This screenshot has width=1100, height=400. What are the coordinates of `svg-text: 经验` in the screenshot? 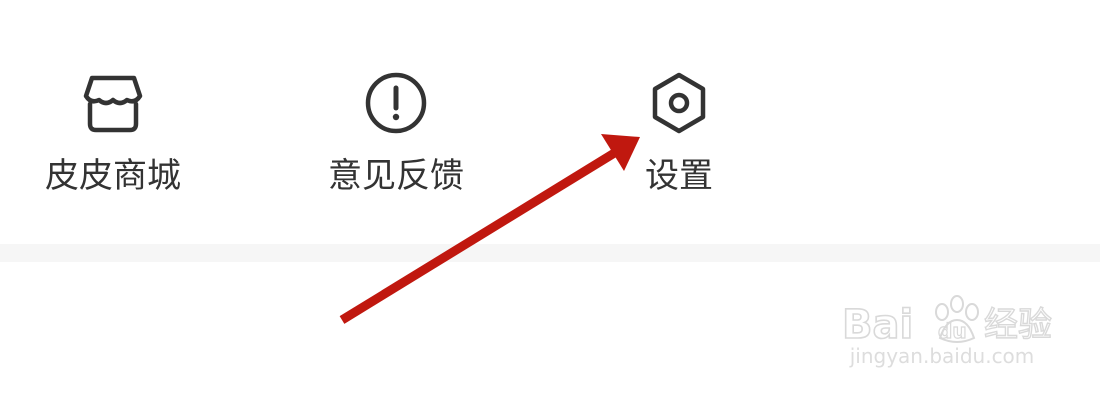 It's located at (1018, 325).